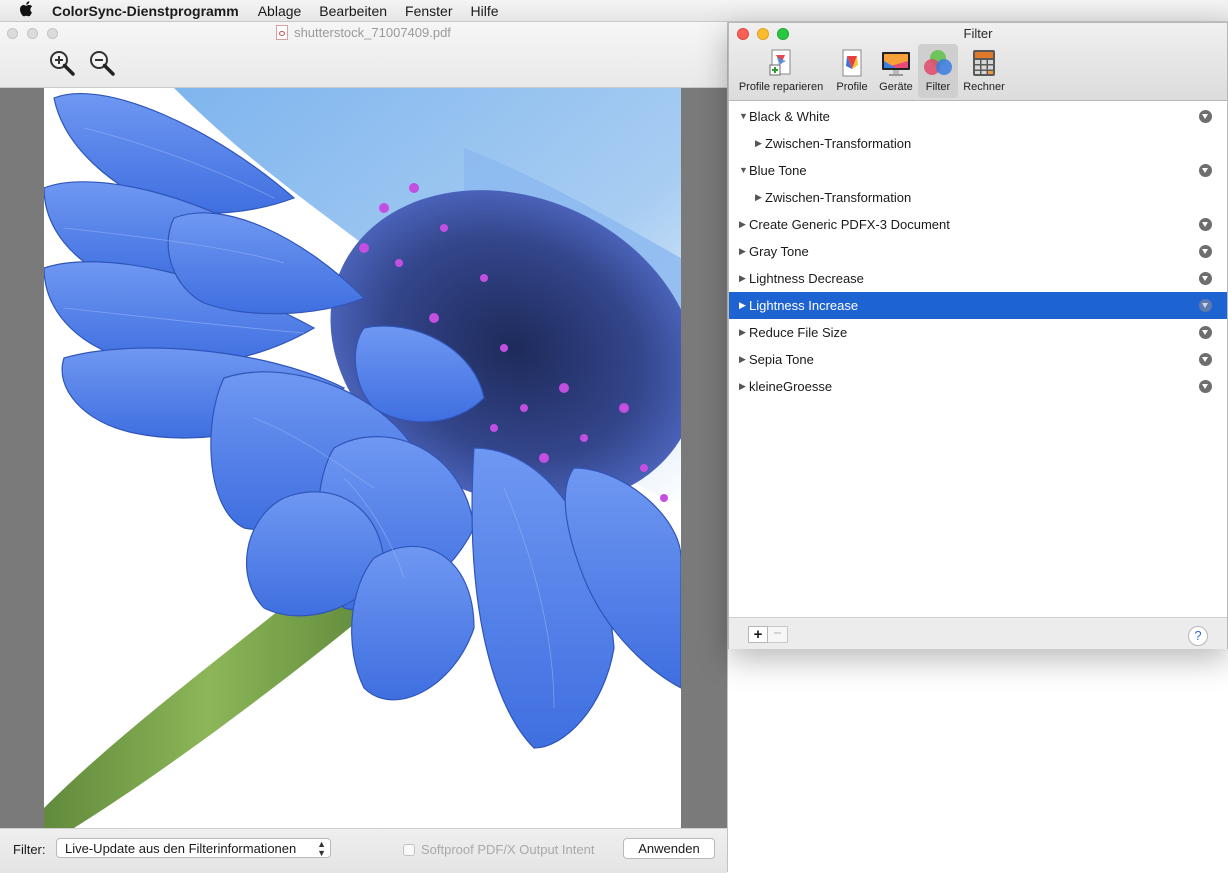 Image resolution: width=1228 pixels, height=873 pixels. Describe the element at coordinates (778, 170) in the screenshot. I see `filter-row-label: Blue Tone` at that location.